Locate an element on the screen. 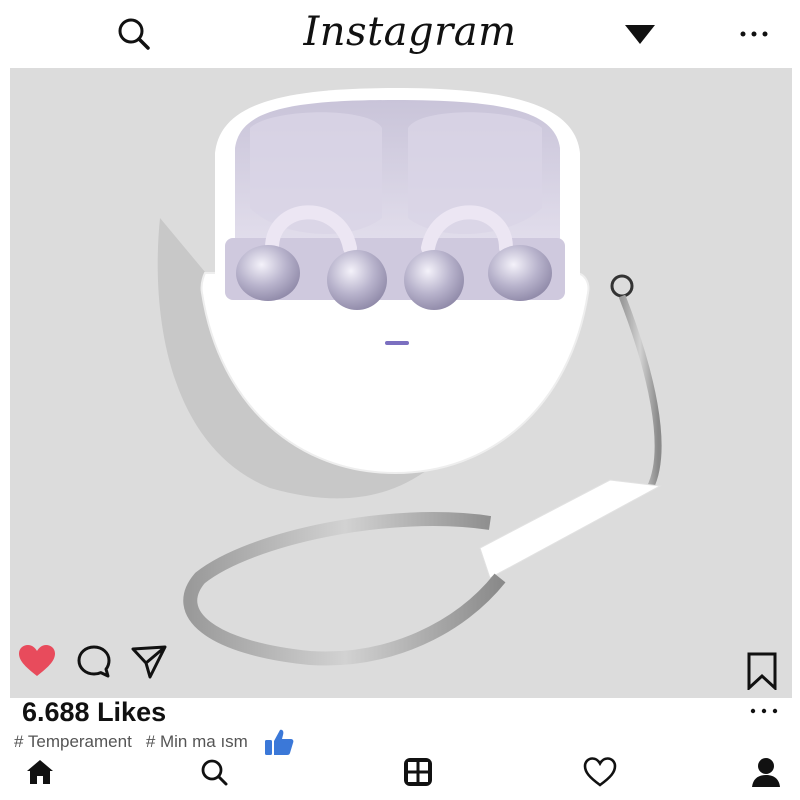 The width and height of the screenshot is (800, 800). more-icon is located at coordinates (754, 34).